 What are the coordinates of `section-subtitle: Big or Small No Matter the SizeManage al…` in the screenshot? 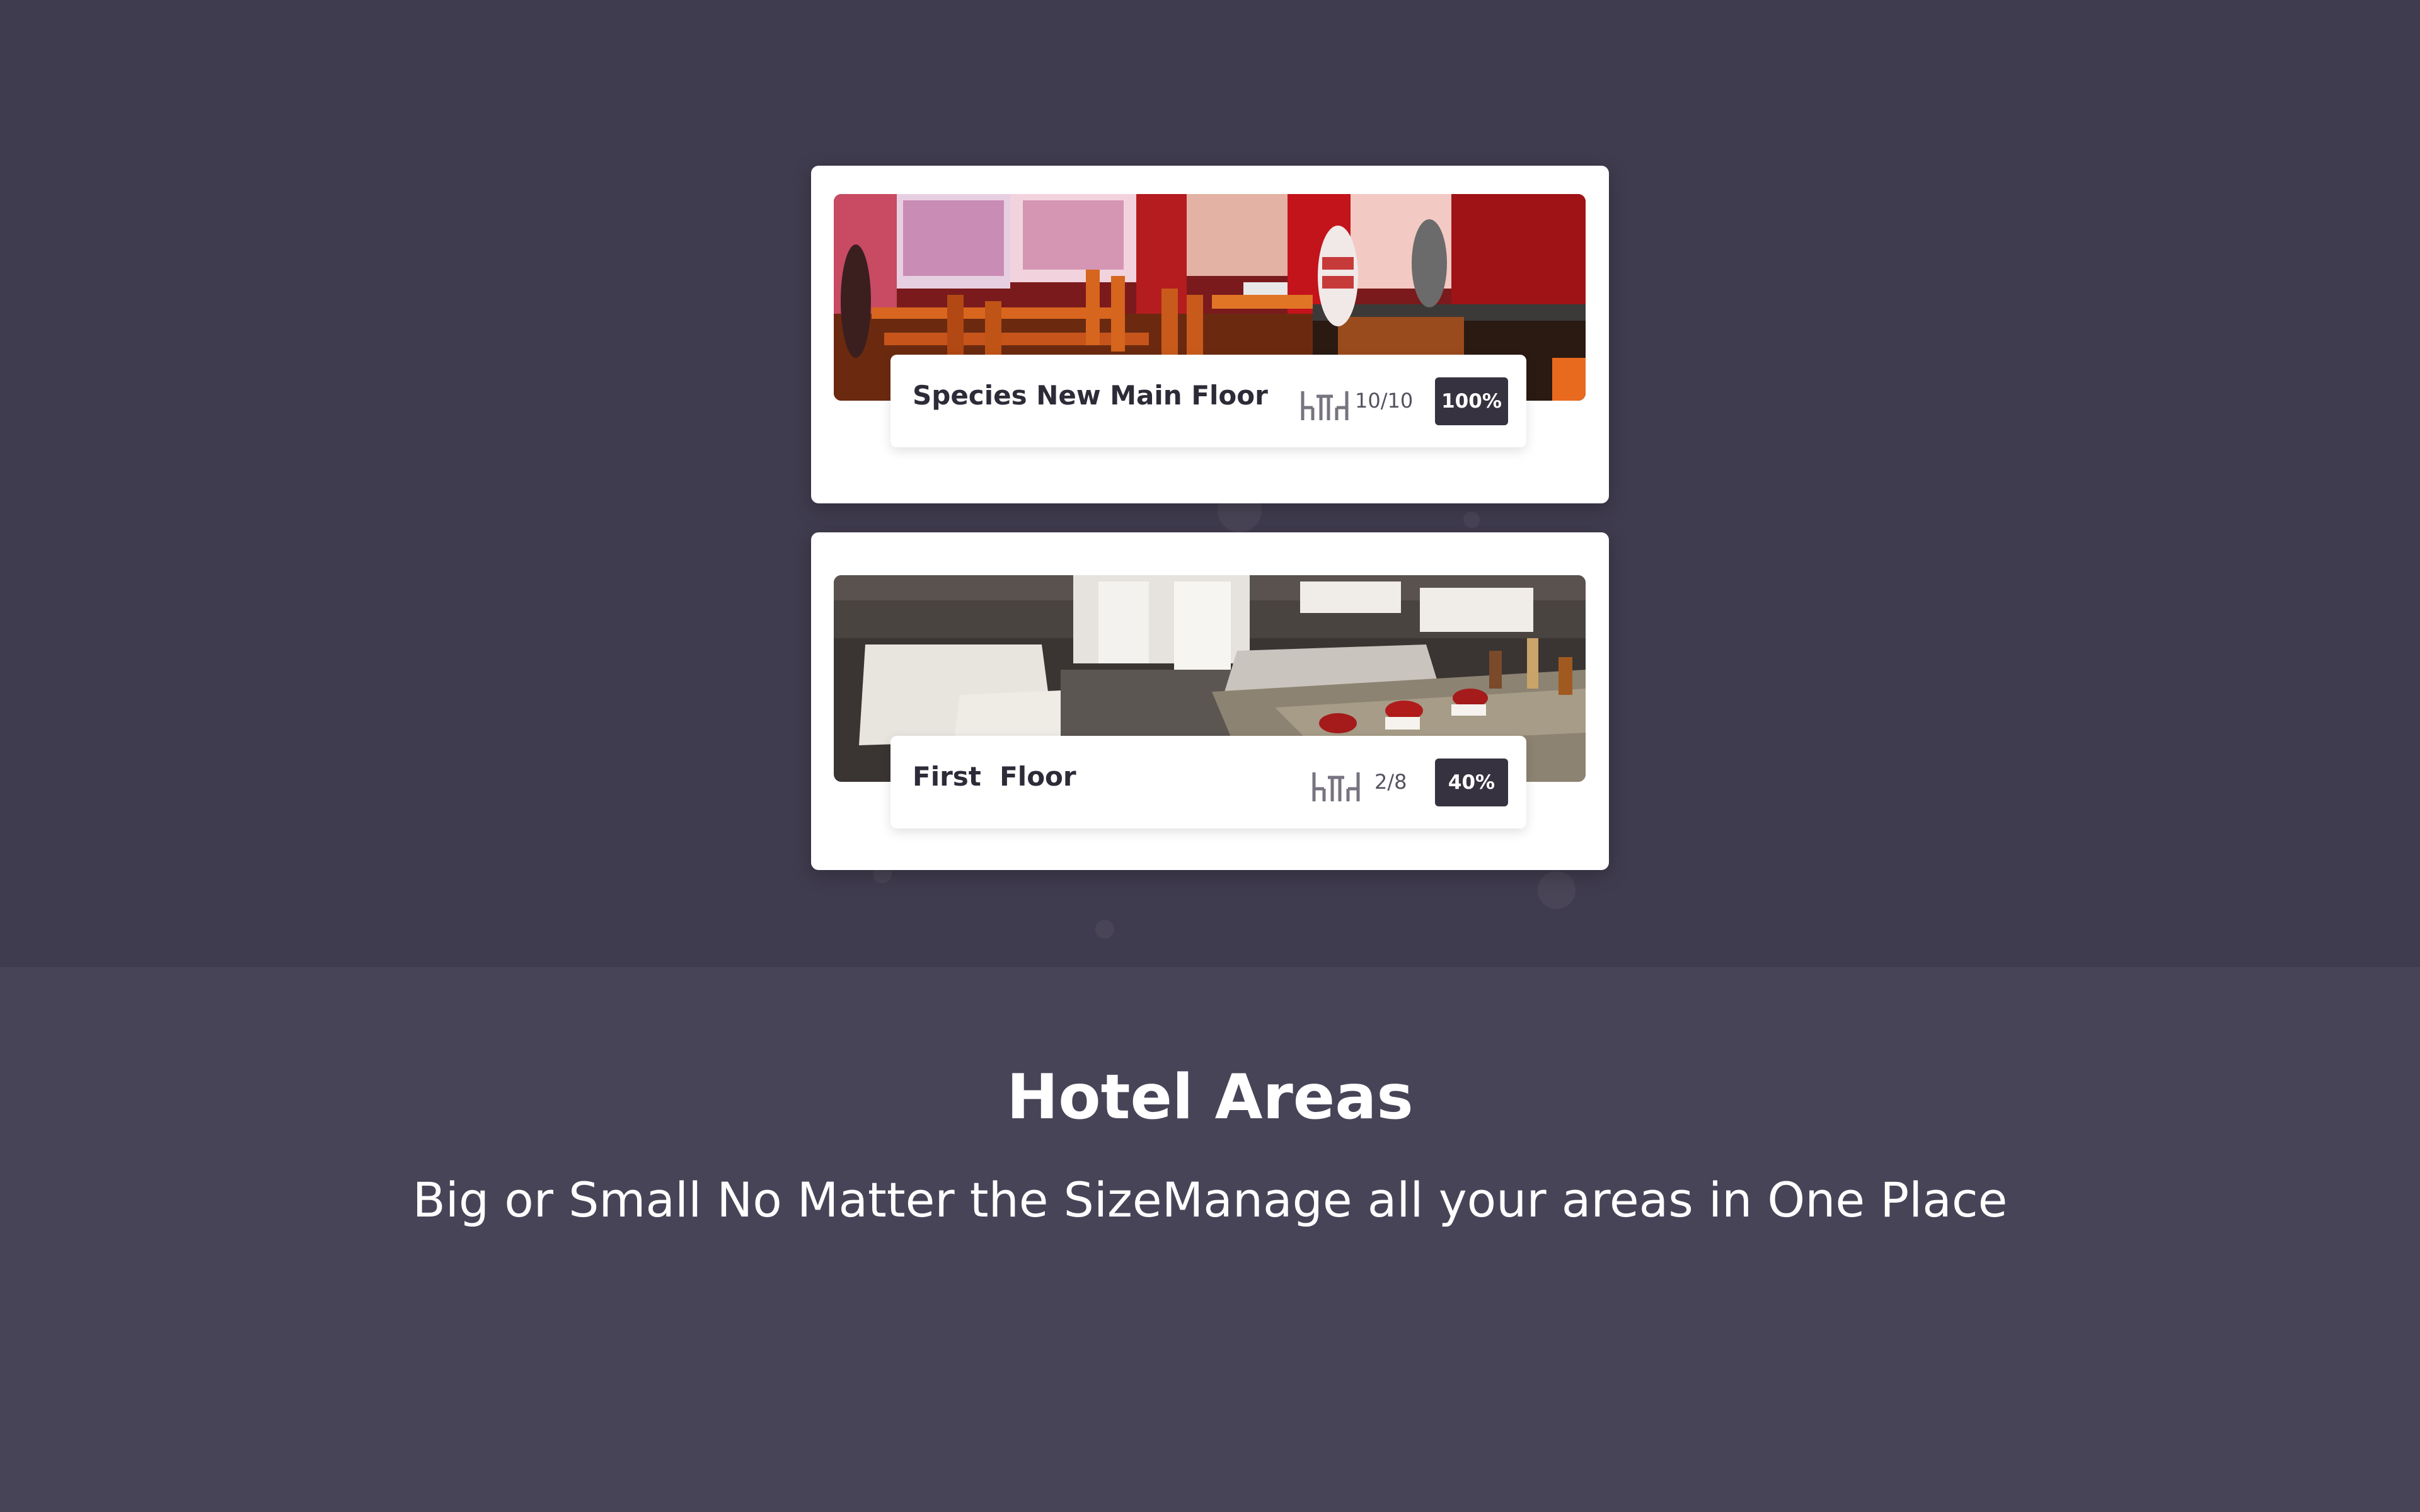 It's located at (1210, 1200).